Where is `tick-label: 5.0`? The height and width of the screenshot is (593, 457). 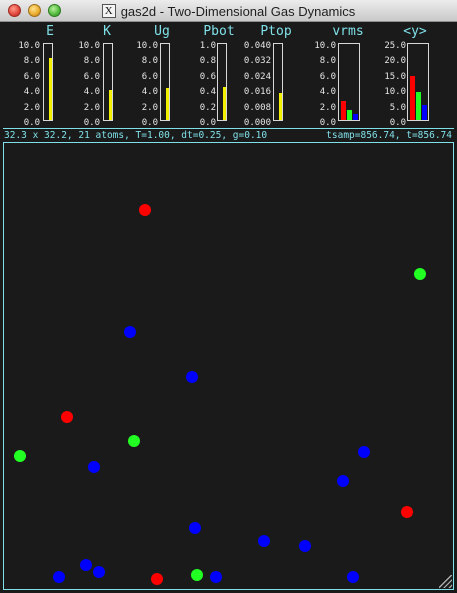
tick-label: 5.0 is located at coordinates (397, 108).